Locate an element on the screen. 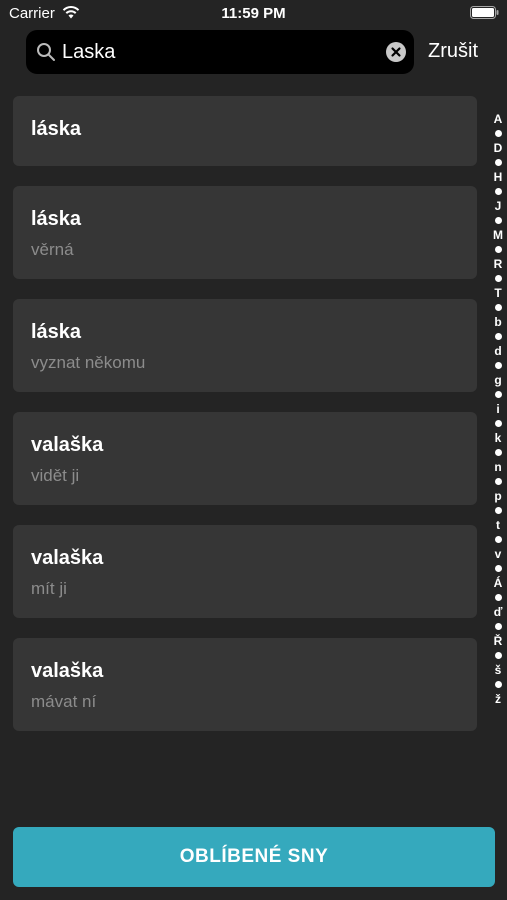  result-subtitle: věrná is located at coordinates (52, 249).